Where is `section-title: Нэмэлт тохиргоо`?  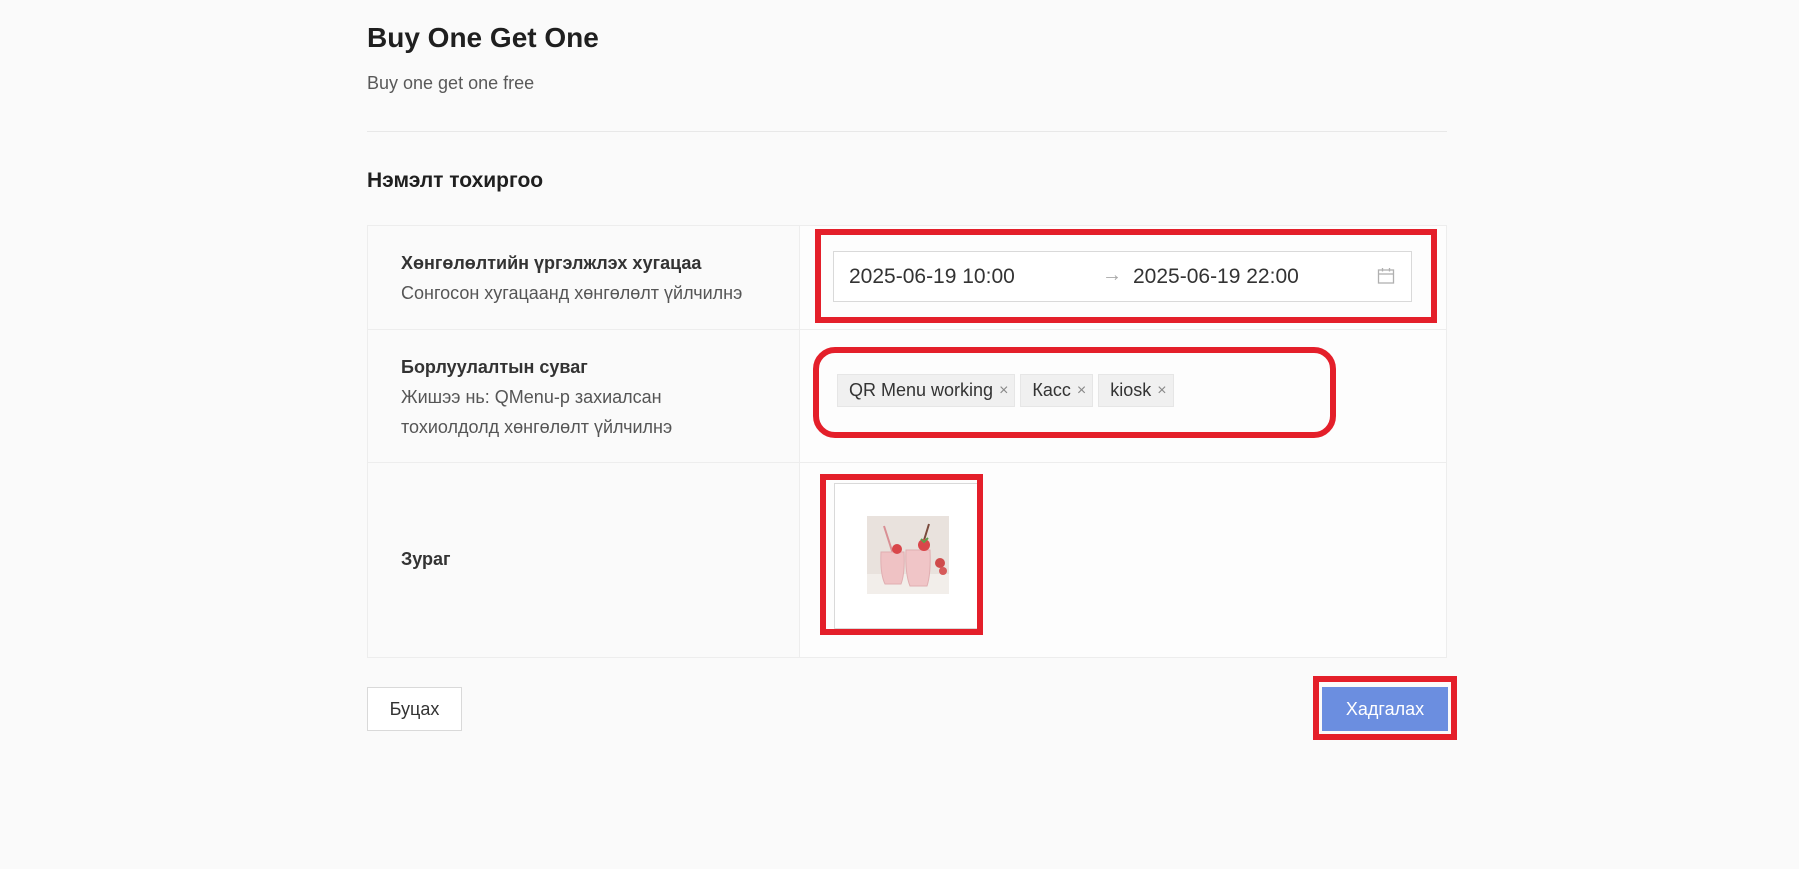
section-title: Нэмэлт тохиргоо is located at coordinates (455, 180).